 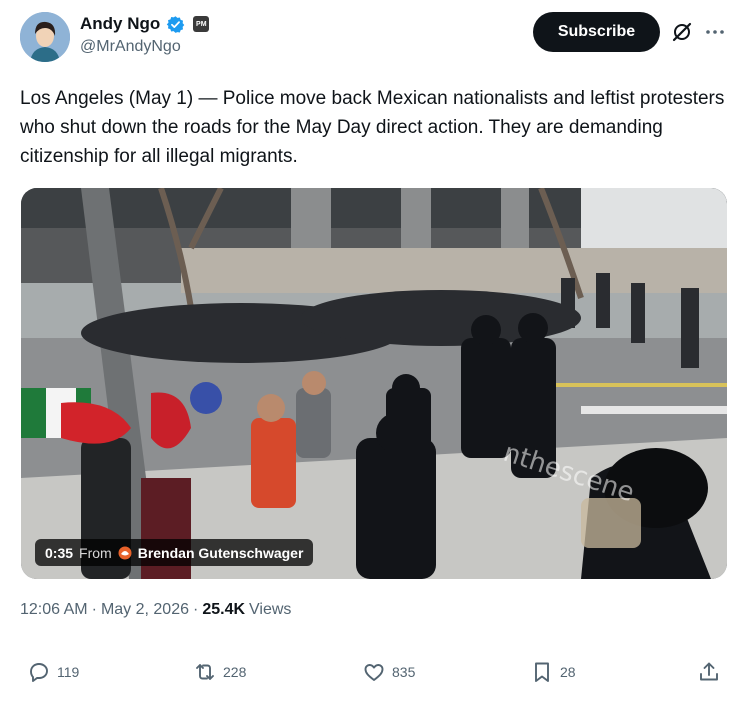 I want to click on bookmark-icon, so click(x=542, y=672).